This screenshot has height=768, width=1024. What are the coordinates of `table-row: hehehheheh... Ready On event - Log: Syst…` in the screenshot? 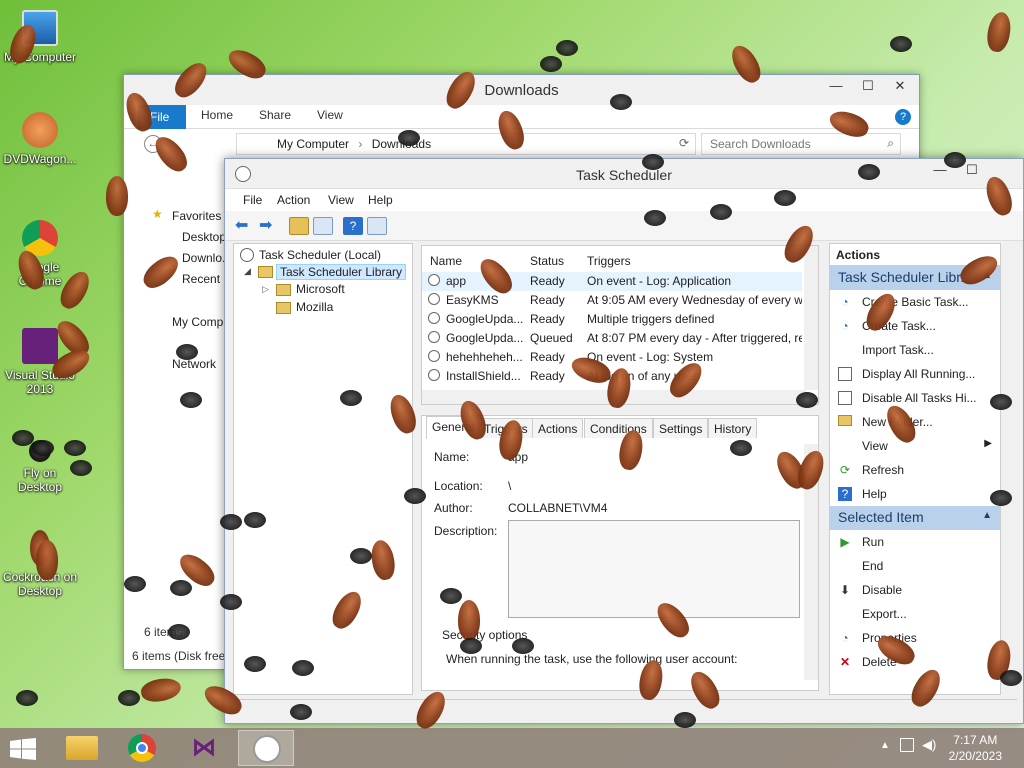 It's located at (612, 357).